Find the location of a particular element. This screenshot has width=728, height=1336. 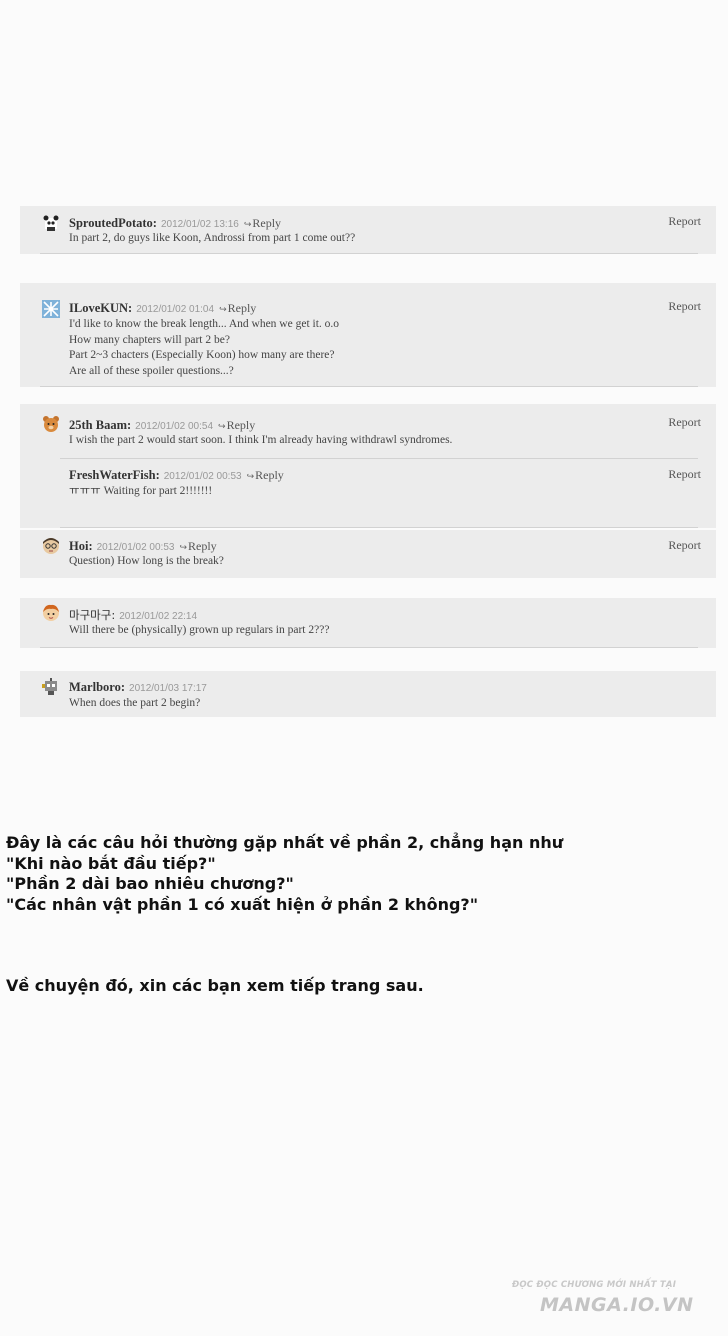

blue-pattern-avatar-icon is located at coordinates (51, 309).